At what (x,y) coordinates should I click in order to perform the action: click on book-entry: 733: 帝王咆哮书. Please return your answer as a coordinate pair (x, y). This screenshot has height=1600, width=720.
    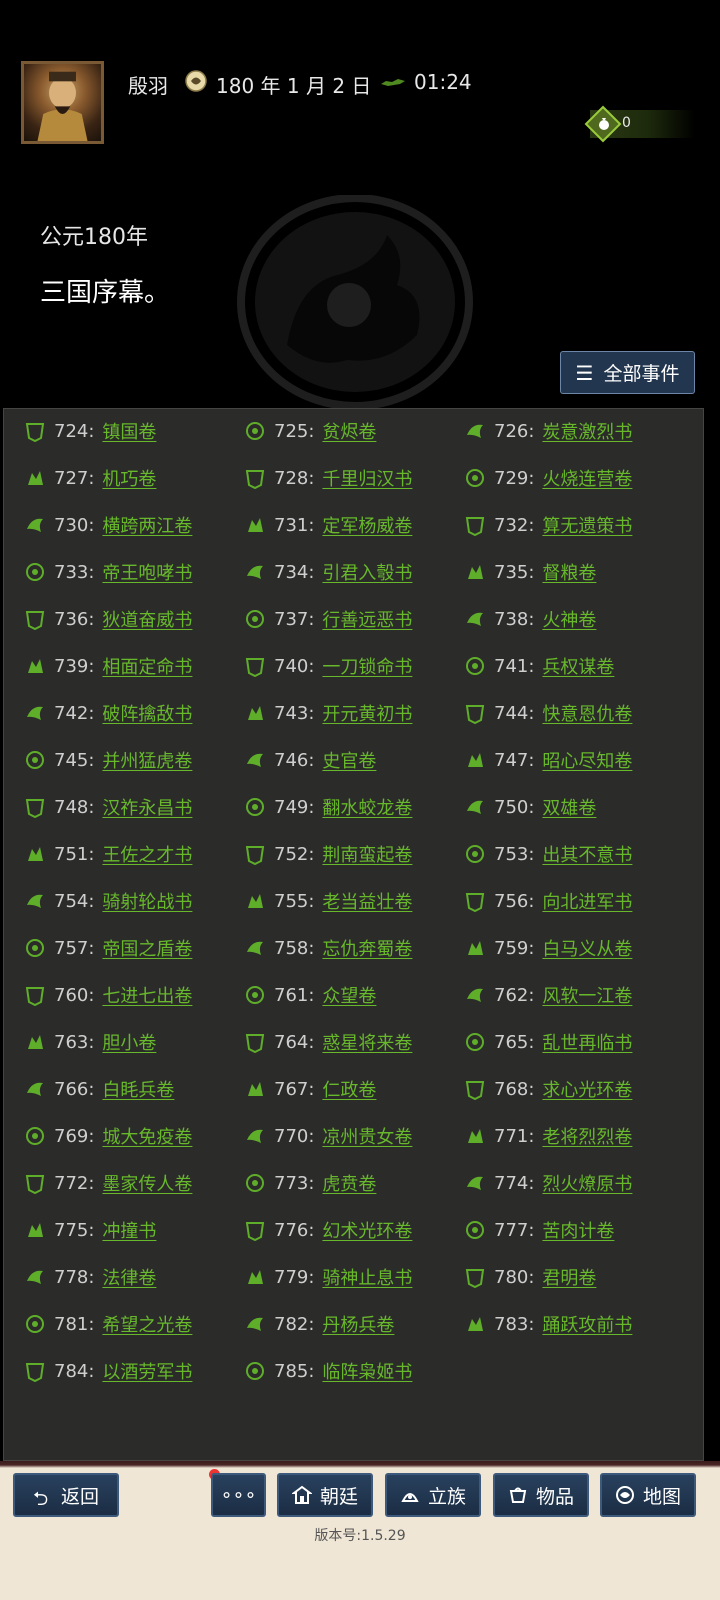
    Looking at the image, I should click on (108, 572).